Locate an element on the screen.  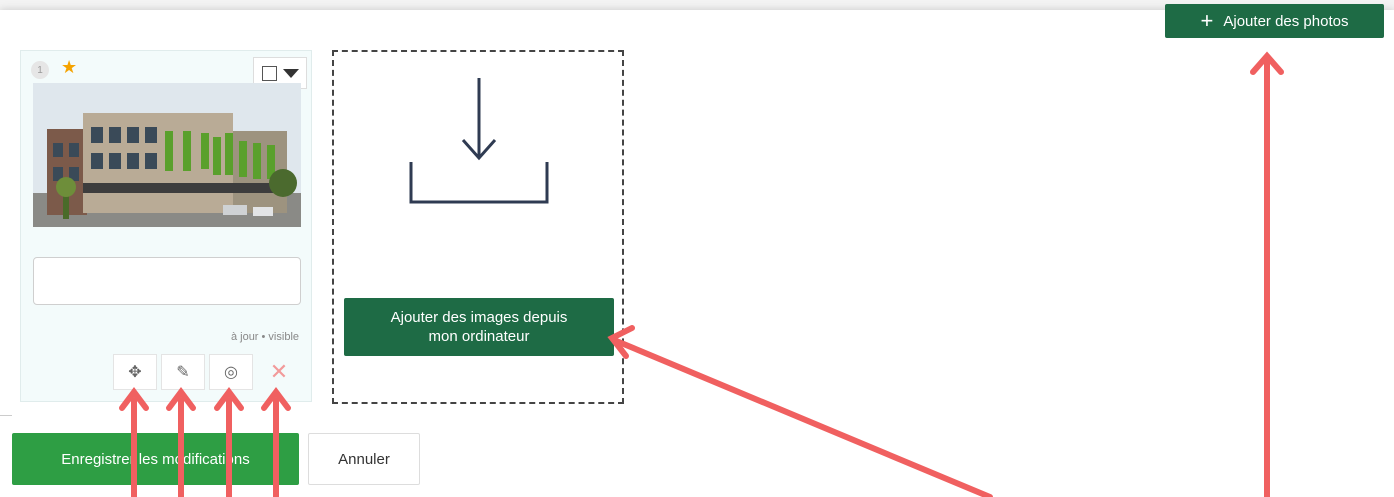
status-text: à jour • visible is located at coordinates (264, 337).